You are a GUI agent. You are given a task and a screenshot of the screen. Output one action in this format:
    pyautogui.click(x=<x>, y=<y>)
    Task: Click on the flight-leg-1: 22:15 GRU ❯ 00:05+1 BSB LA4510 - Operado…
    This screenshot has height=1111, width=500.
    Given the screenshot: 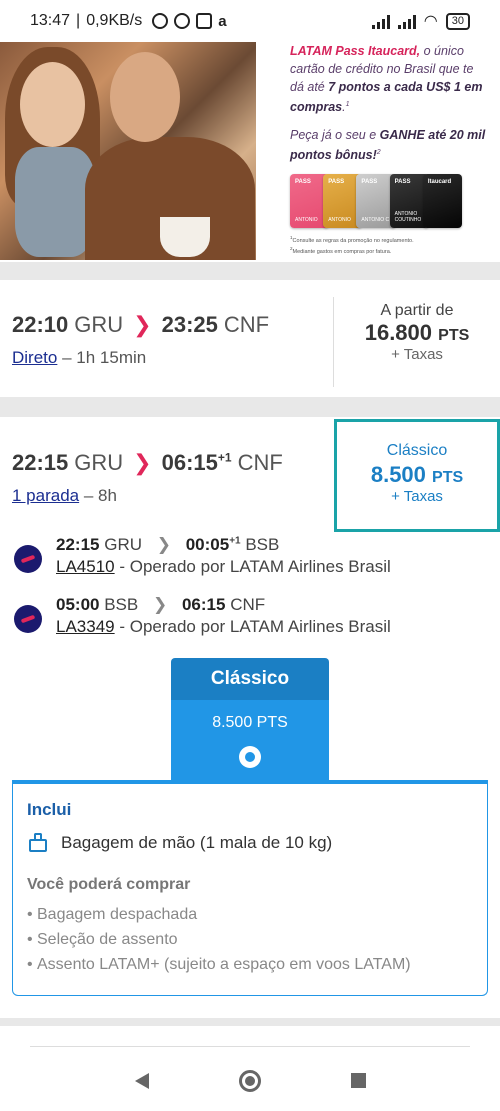 What is the action you would take?
    pyautogui.click(x=254, y=560)
    